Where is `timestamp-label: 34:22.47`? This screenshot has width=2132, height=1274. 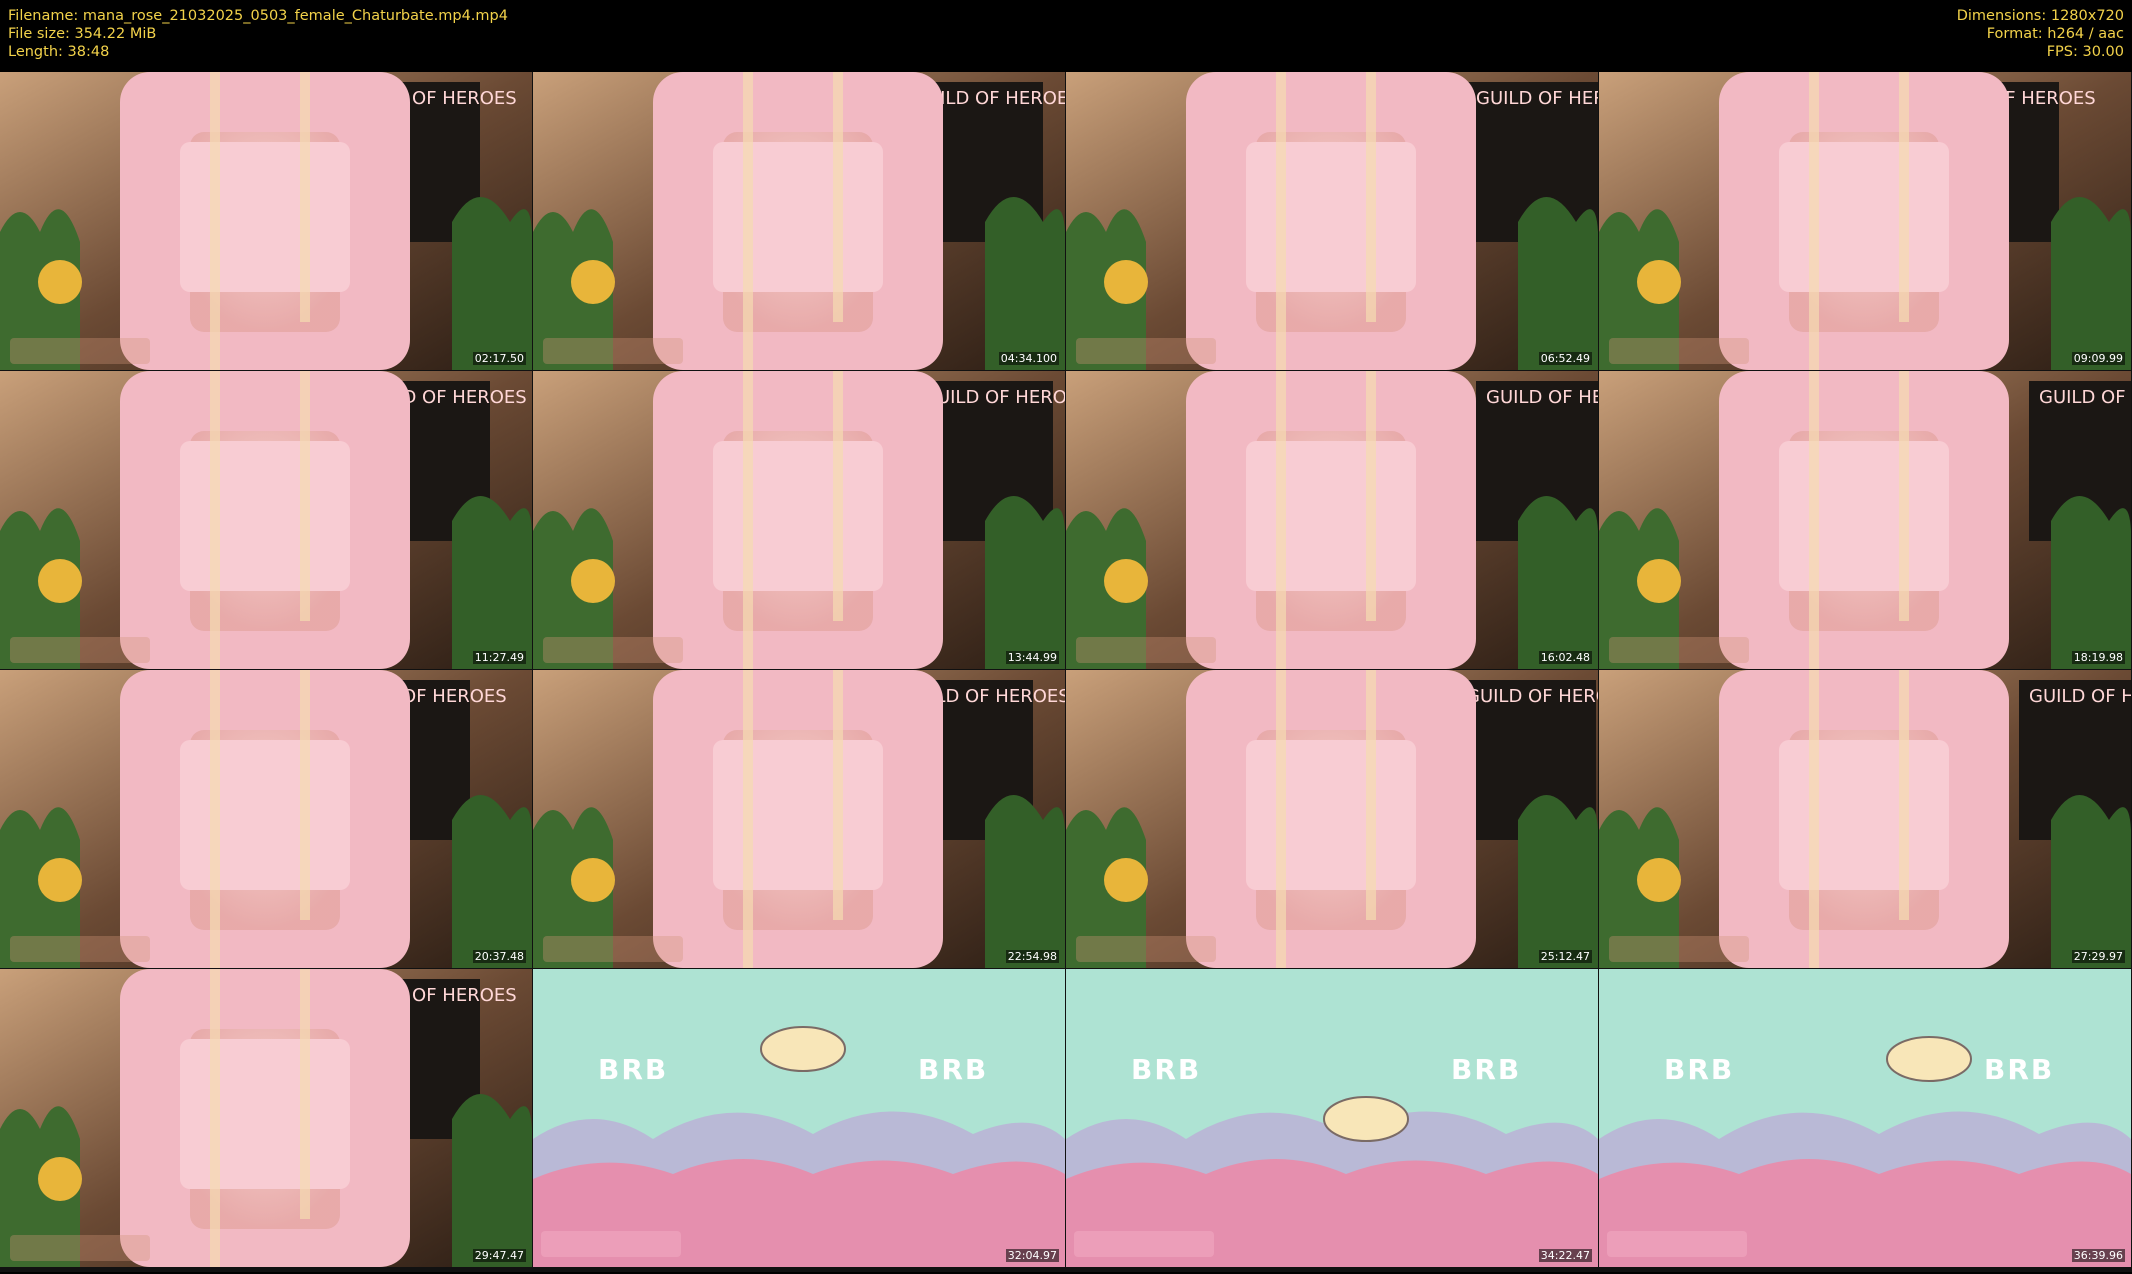 timestamp-label: 34:22.47 is located at coordinates (1565, 1255).